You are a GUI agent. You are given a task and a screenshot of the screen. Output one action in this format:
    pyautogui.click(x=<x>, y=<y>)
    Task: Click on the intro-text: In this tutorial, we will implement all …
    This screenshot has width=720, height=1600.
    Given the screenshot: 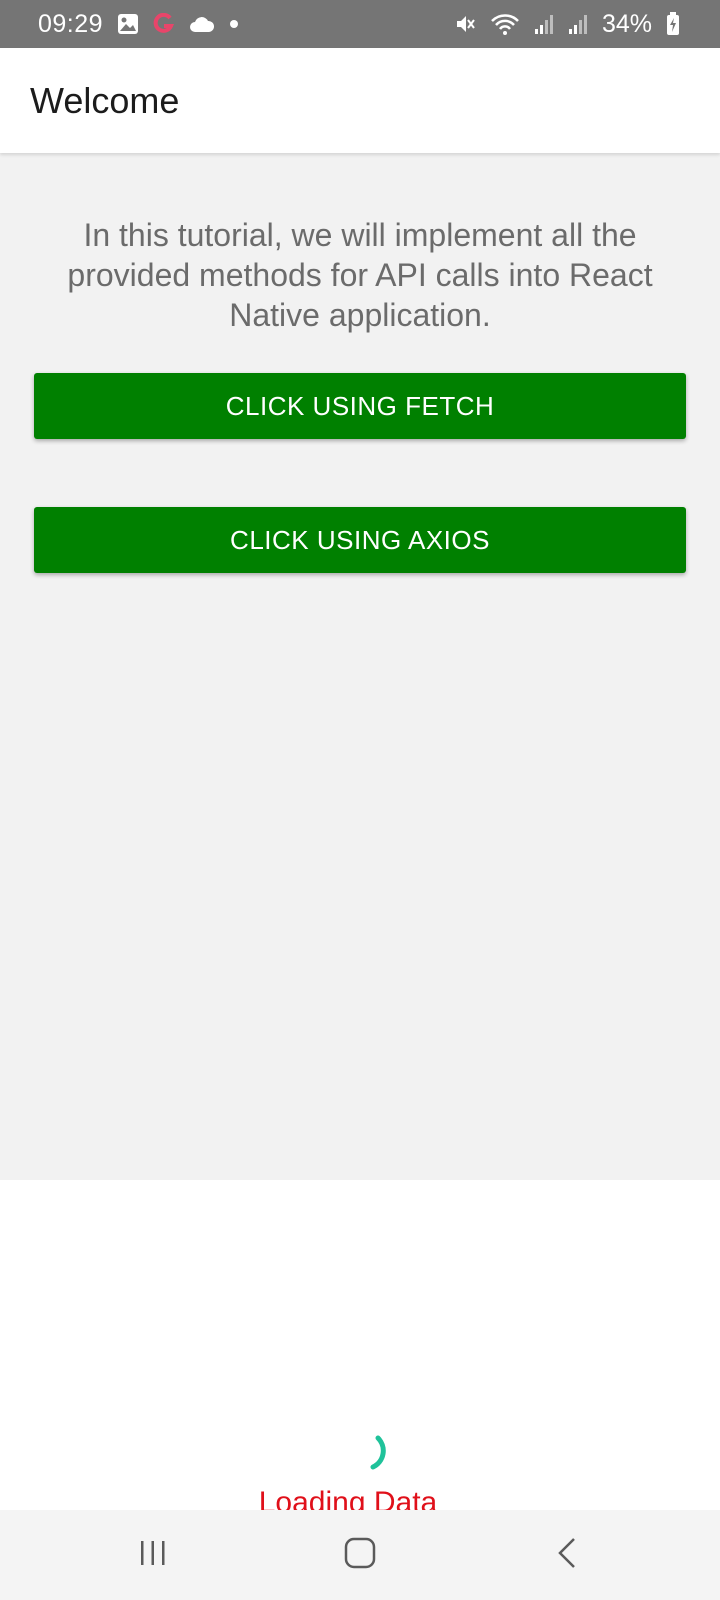 What is the action you would take?
    pyautogui.click(x=360, y=275)
    